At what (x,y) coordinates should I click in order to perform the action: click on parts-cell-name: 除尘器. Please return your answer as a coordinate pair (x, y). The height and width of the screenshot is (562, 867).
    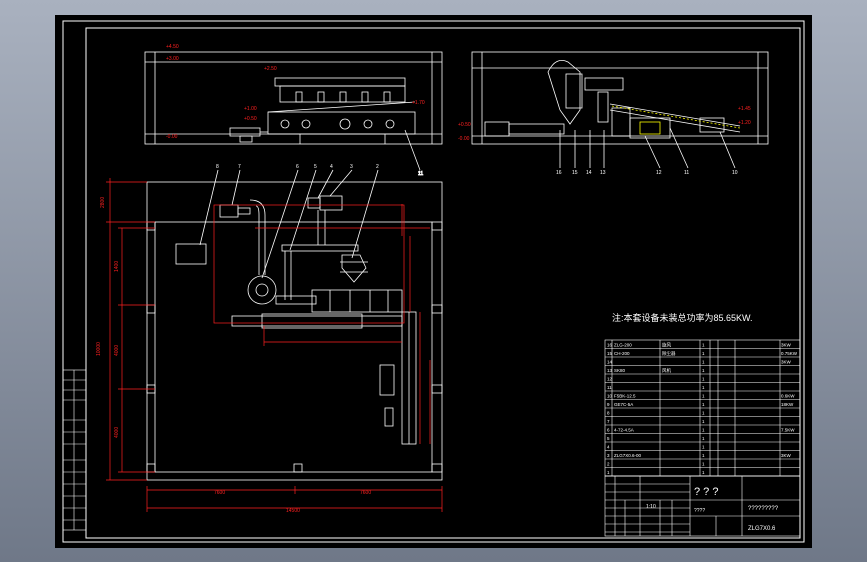
    Looking at the image, I should click on (669, 353).